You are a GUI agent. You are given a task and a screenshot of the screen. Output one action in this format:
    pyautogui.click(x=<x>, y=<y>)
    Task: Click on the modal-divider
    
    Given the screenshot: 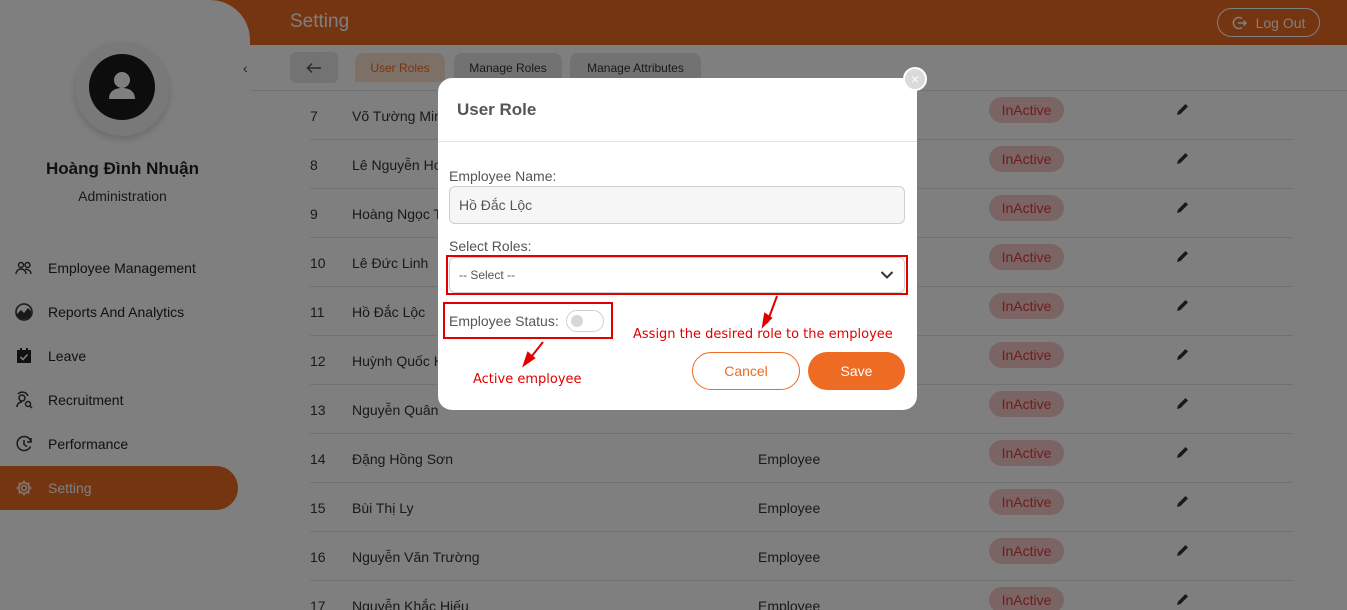 What is the action you would take?
    pyautogui.click(x=677, y=141)
    